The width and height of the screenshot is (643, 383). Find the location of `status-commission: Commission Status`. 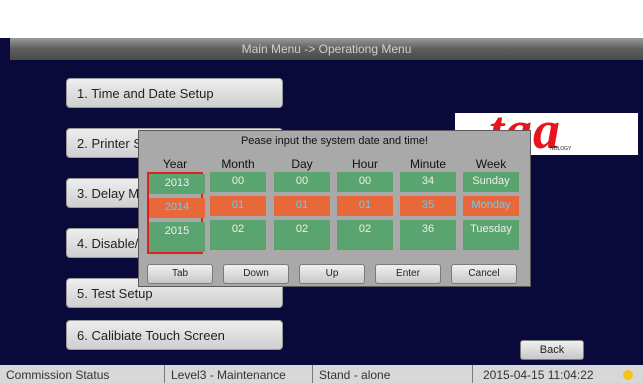

status-commission: Commission Status is located at coordinates (82, 374).